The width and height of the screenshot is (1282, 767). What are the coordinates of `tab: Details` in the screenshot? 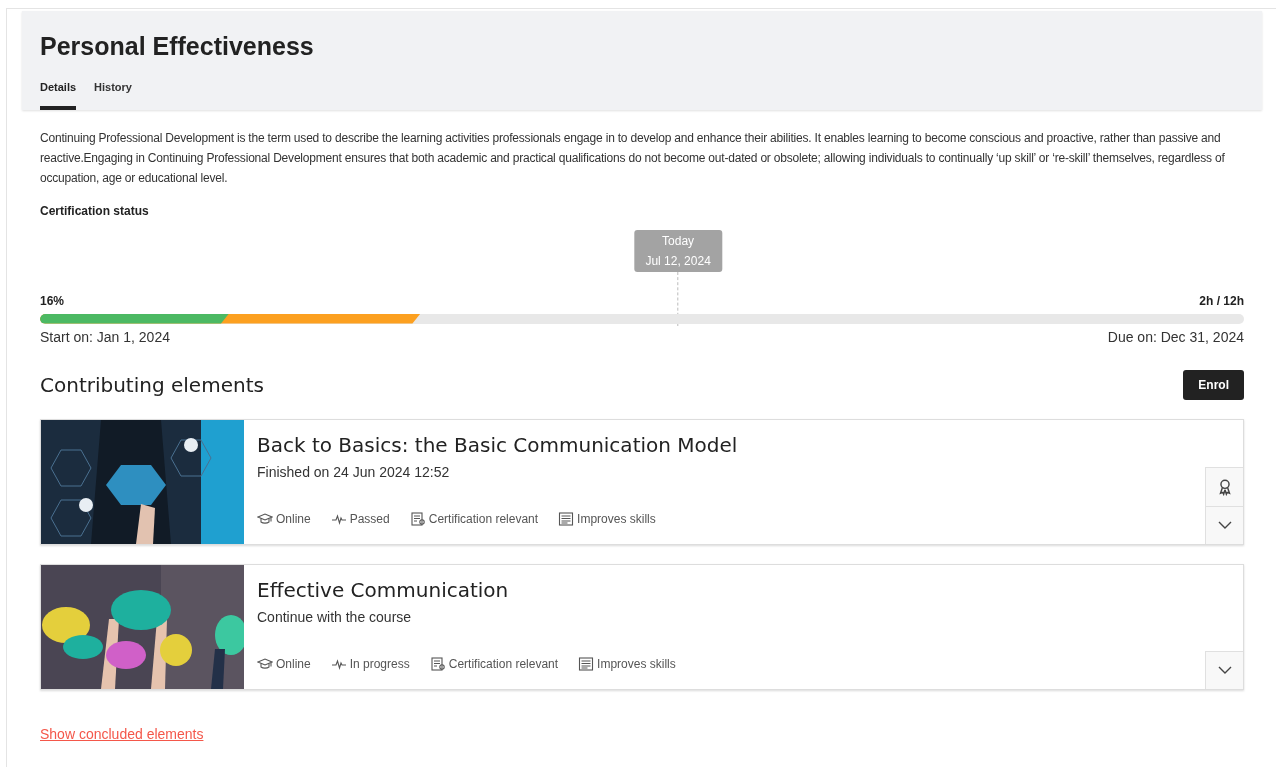 It's located at (58, 94).